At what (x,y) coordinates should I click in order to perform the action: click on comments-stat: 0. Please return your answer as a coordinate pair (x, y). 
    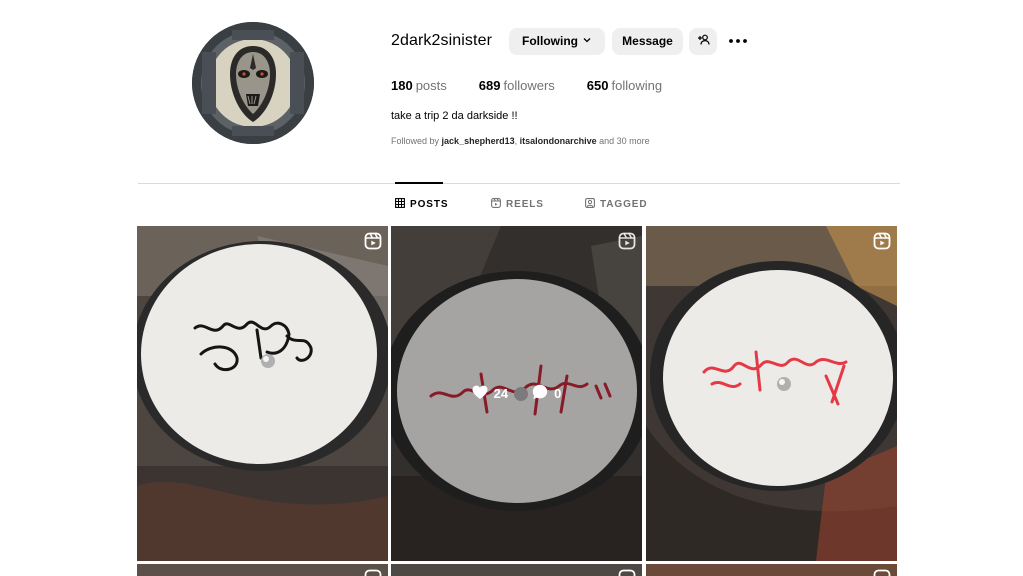
    Looking at the image, I should click on (546, 393).